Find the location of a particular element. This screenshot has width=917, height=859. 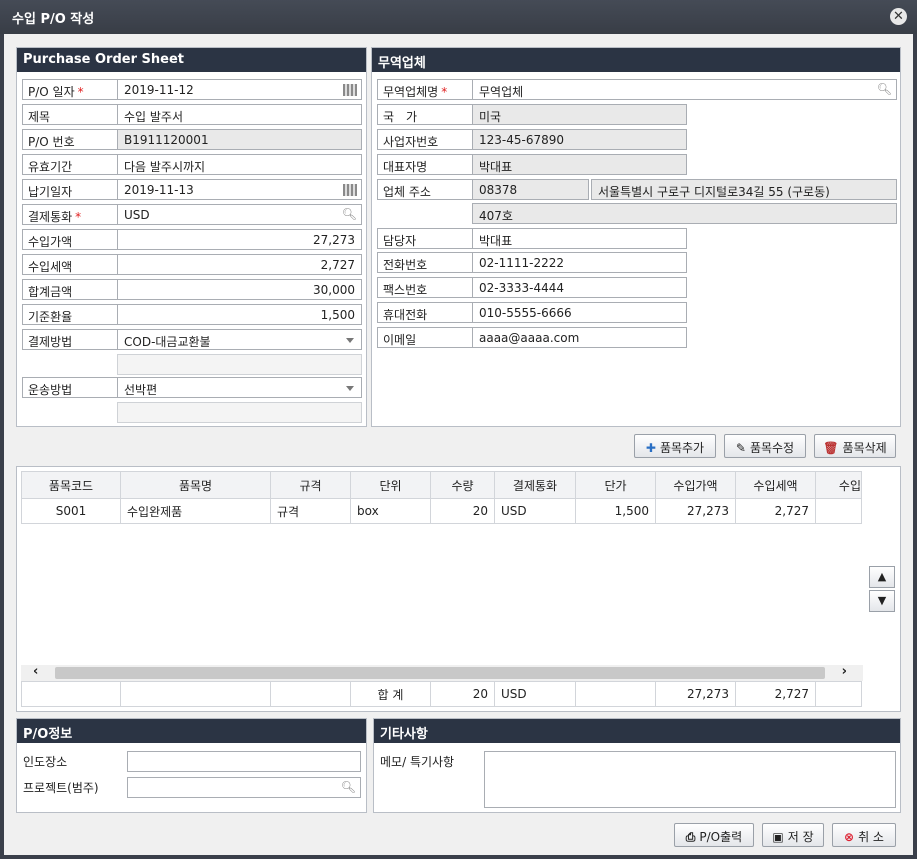

validity-label: 유효기간 is located at coordinates (70, 164).